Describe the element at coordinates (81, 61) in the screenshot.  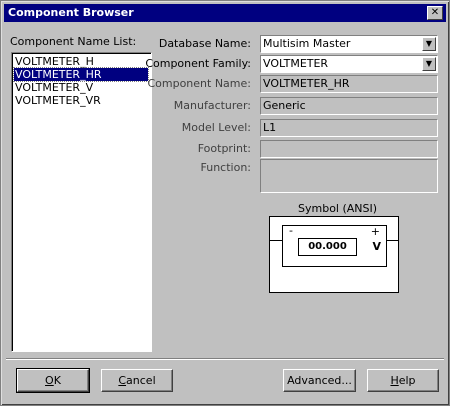
I see `list-item: VOLTMETER_H` at that location.